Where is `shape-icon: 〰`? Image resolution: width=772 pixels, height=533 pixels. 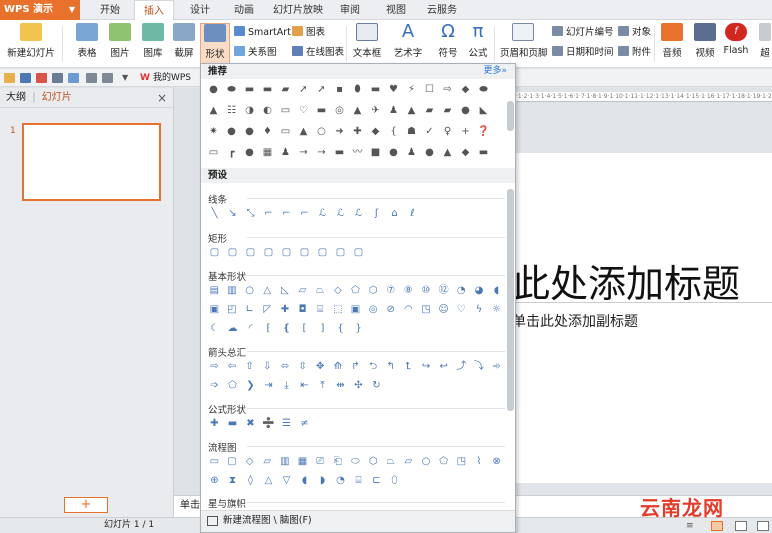
shape-icon: 〰 is located at coordinates (357, 153).